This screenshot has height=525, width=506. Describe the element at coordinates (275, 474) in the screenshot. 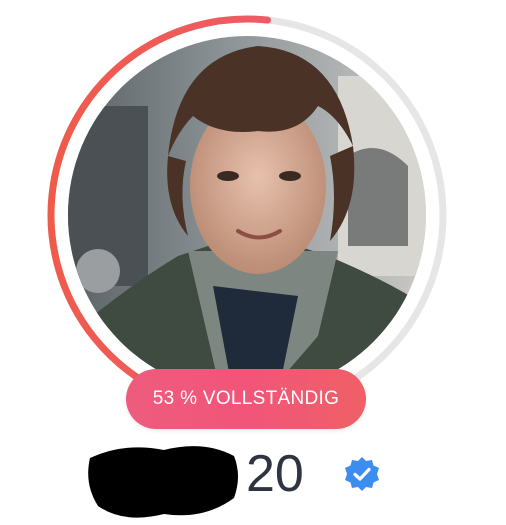

I see `profile-age: 20` at that location.